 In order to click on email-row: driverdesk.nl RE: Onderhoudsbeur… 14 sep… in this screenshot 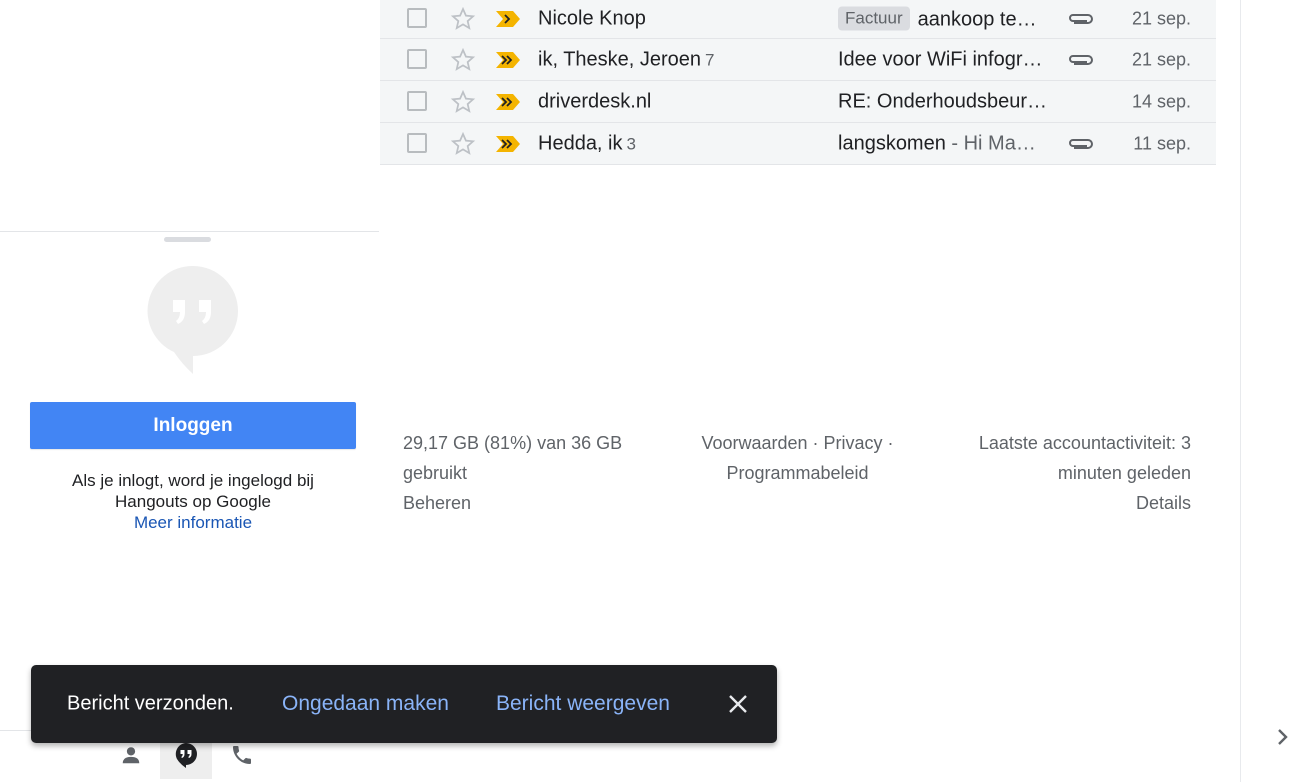, I will do `click(798, 102)`.